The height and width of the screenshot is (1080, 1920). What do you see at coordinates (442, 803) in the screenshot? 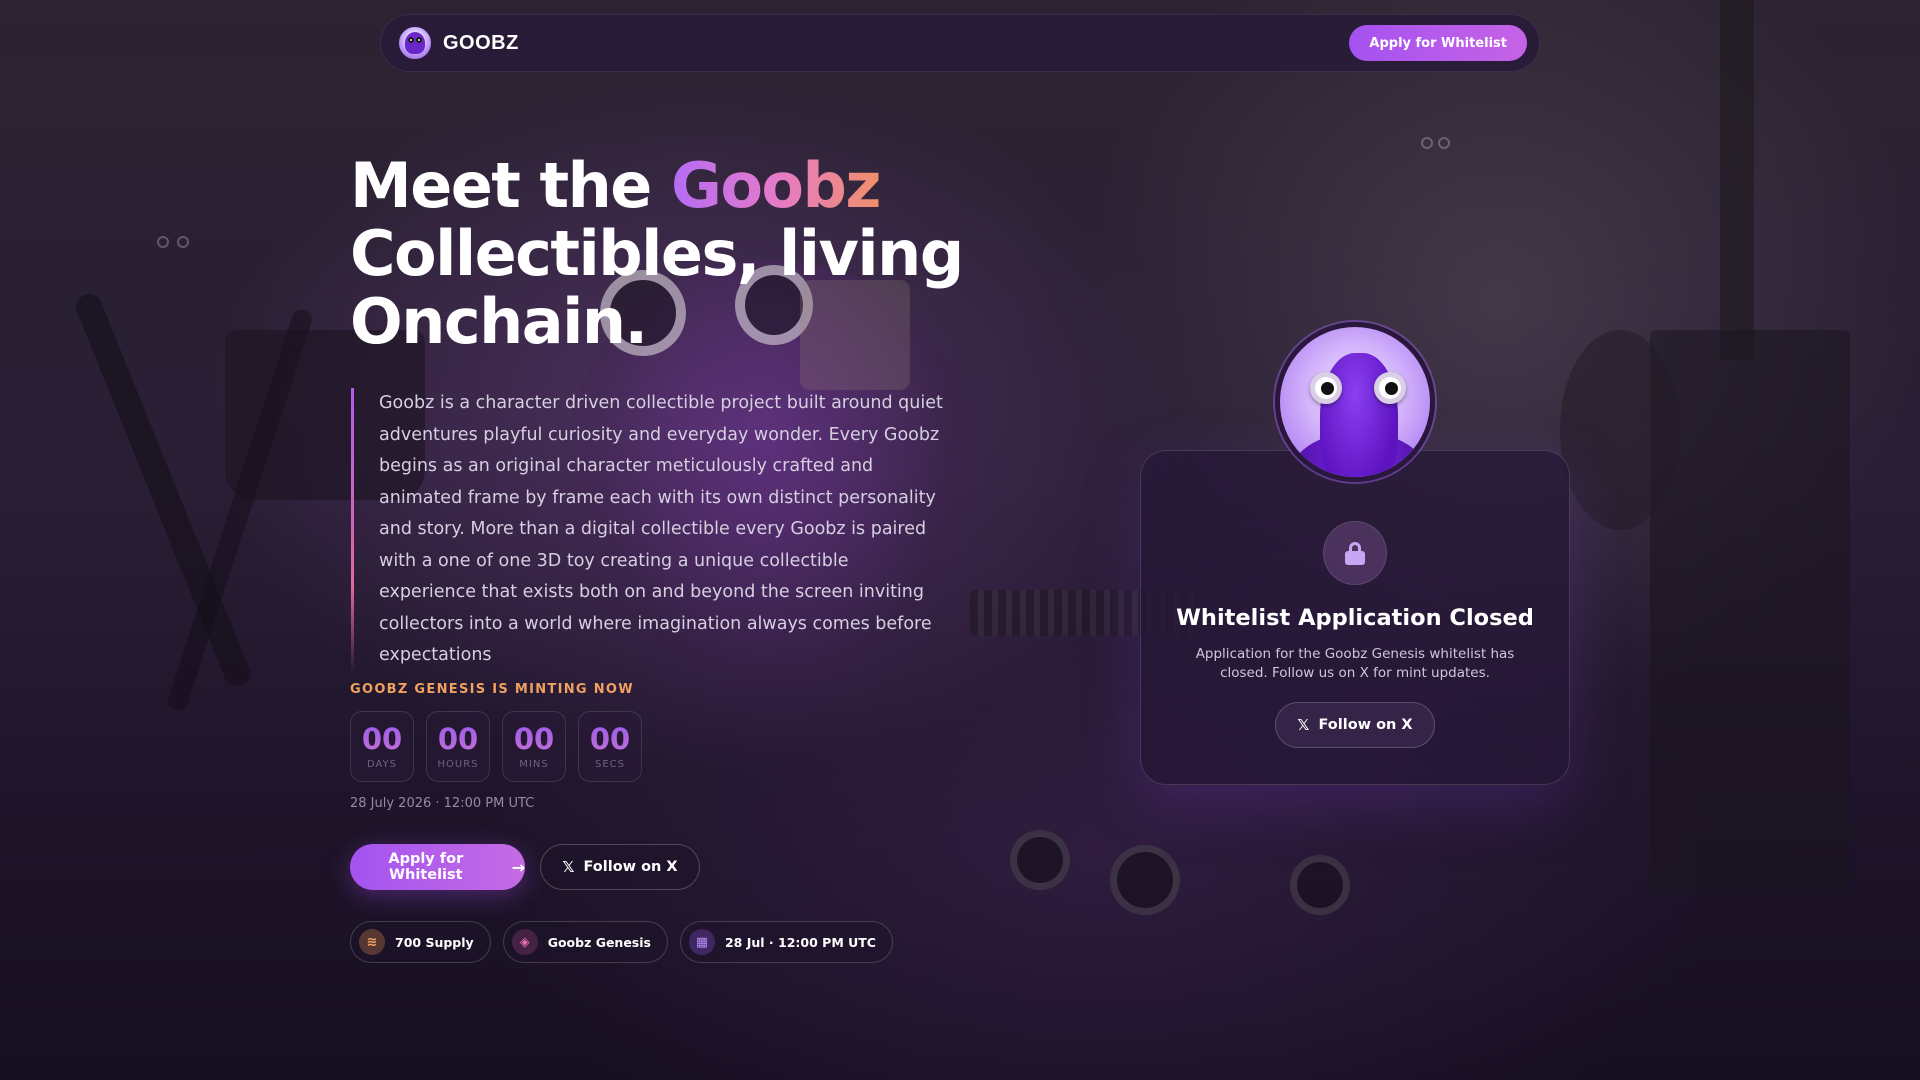
I see `mint-date: 28 July 2026 · 12:00 PM UTC` at bounding box center [442, 803].